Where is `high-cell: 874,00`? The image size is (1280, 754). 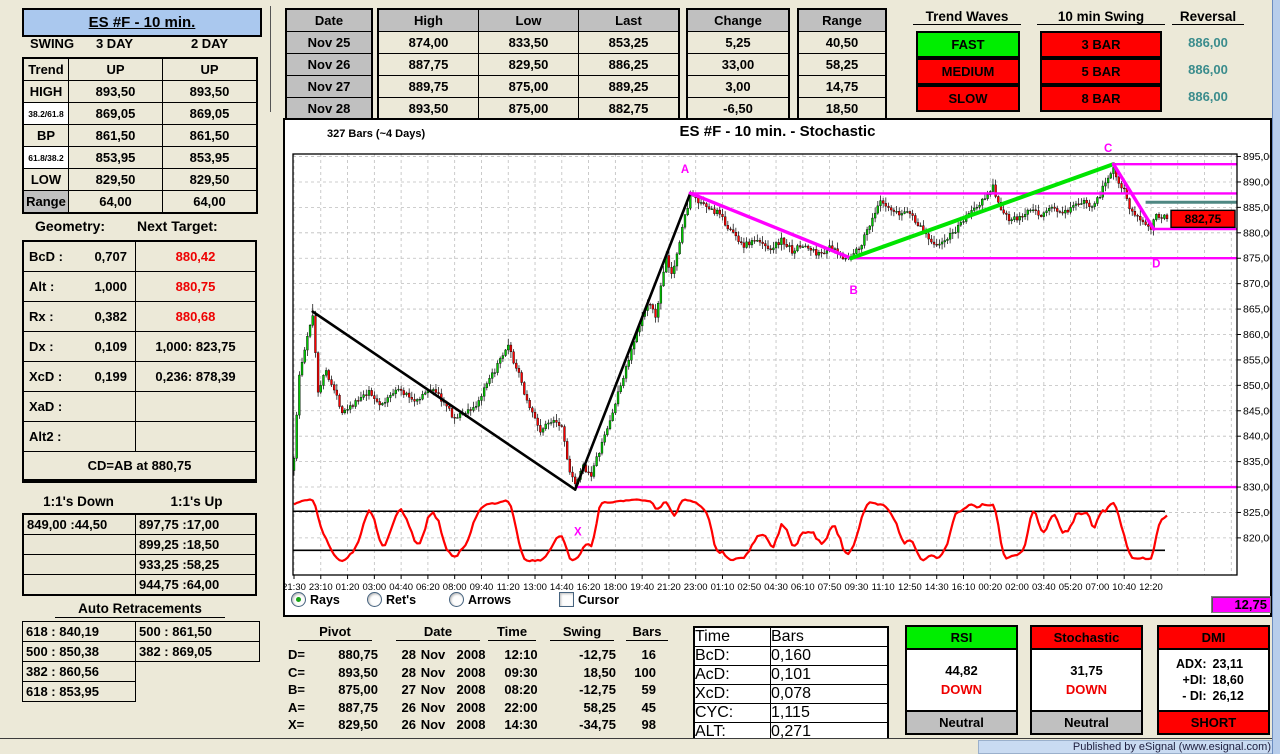 high-cell: 874,00 is located at coordinates (428, 42).